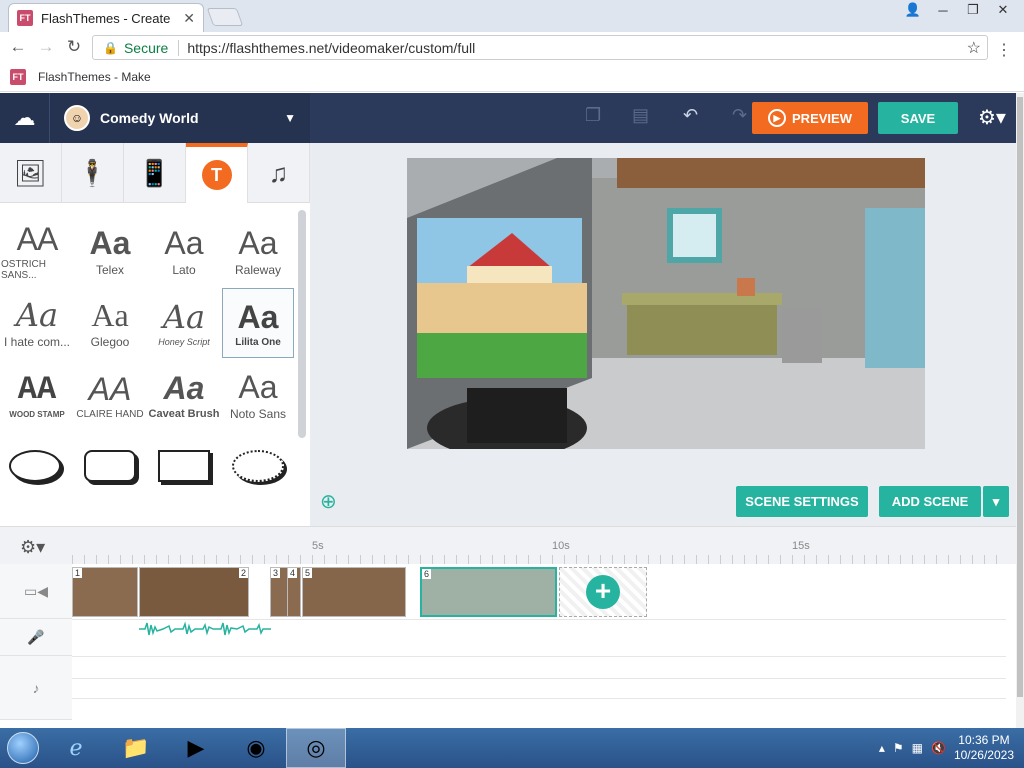 This screenshot has width=1024, height=768. What do you see at coordinates (256, 748) in the screenshot?
I see `chrome-icon: ◉` at bounding box center [256, 748].